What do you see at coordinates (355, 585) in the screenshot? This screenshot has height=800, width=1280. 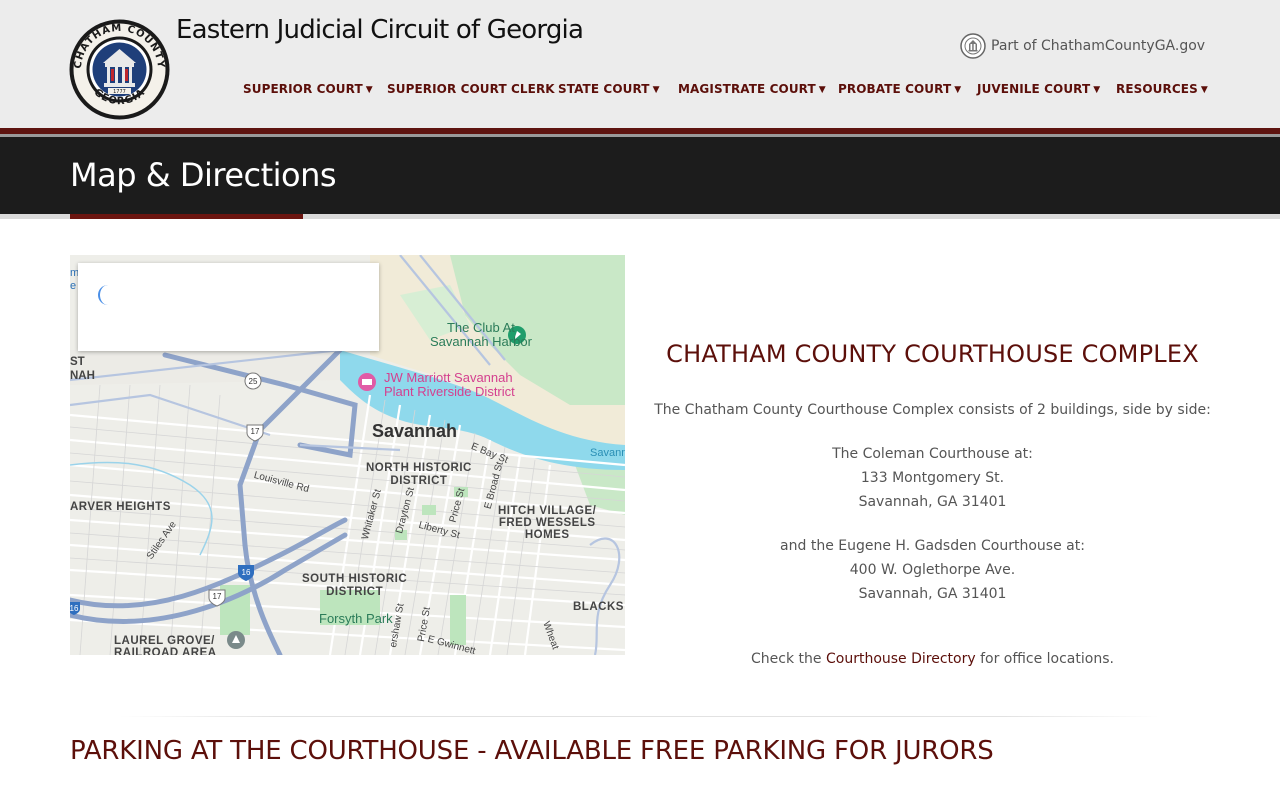 I see `map-label-south-historic: SOUTH HISTORIC DISTRICT` at bounding box center [355, 585].